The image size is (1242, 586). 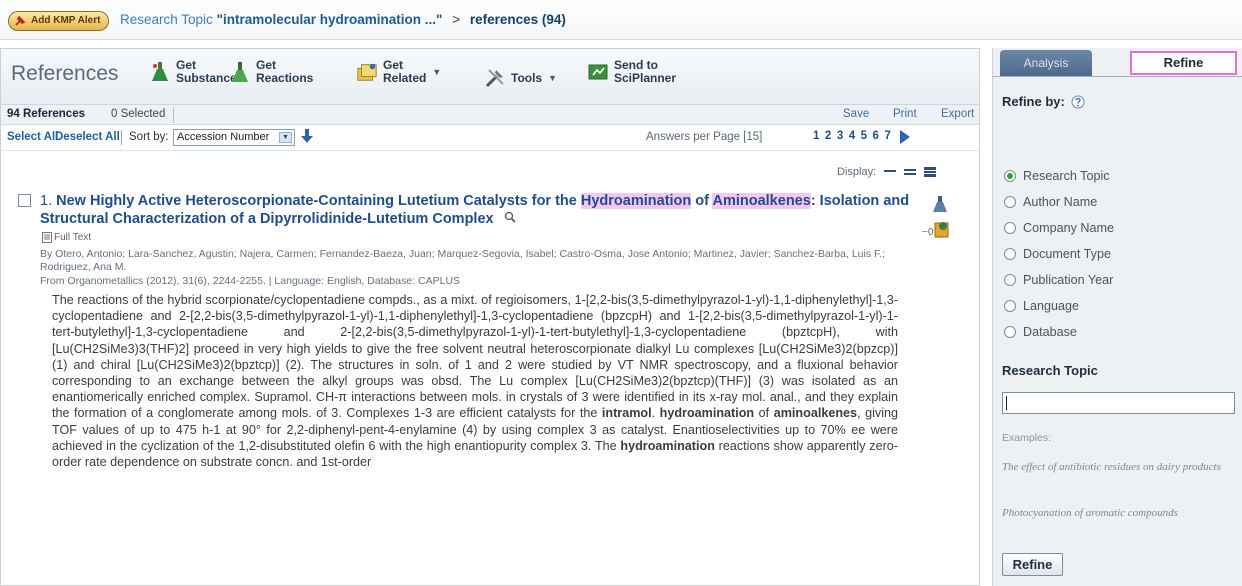 What do you see at coordinates (816, 136) in the screenshot?
I see `page-link: 1` at bounding box center [816, 136].